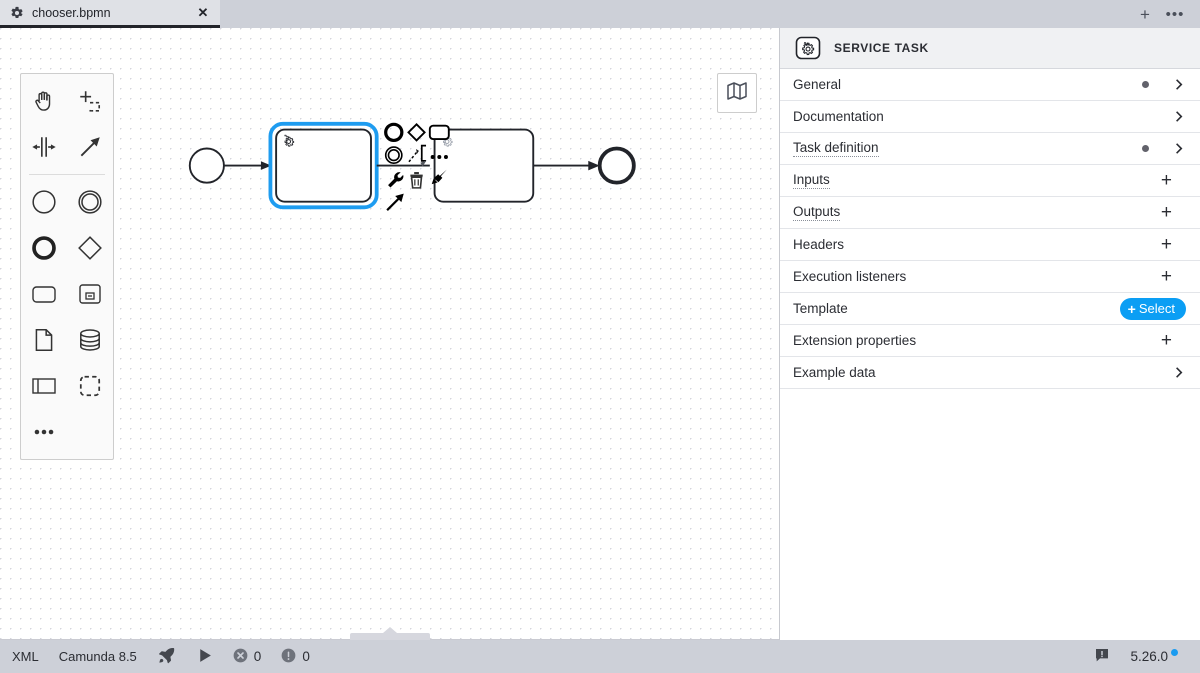 The width and height of the screenshot is (1200, 673). What do you see at coordinates (90, 294) in the screenshot?
I see `create-subprocess-icon` at bounding box center [90, 294].